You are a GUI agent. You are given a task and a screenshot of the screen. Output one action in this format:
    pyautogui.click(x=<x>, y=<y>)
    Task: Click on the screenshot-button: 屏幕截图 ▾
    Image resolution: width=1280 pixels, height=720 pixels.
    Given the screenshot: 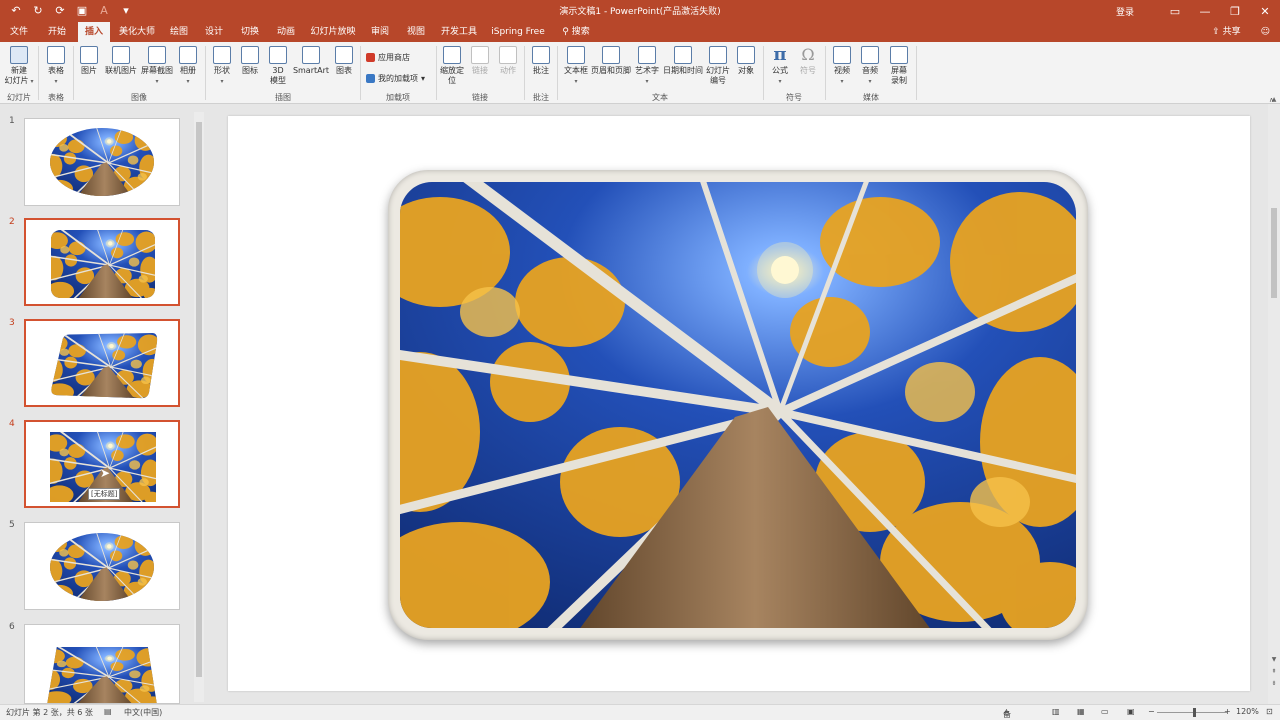 What is the action you would take?
    pyautogui.click(x=157, y=66)
    